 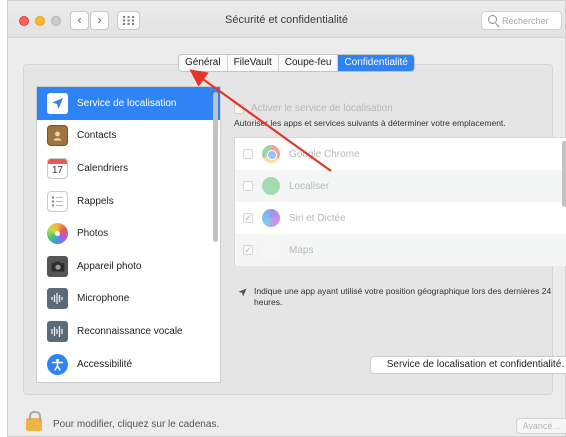 I want to click on calendar-icon: 17, so click(x=57, y=168).